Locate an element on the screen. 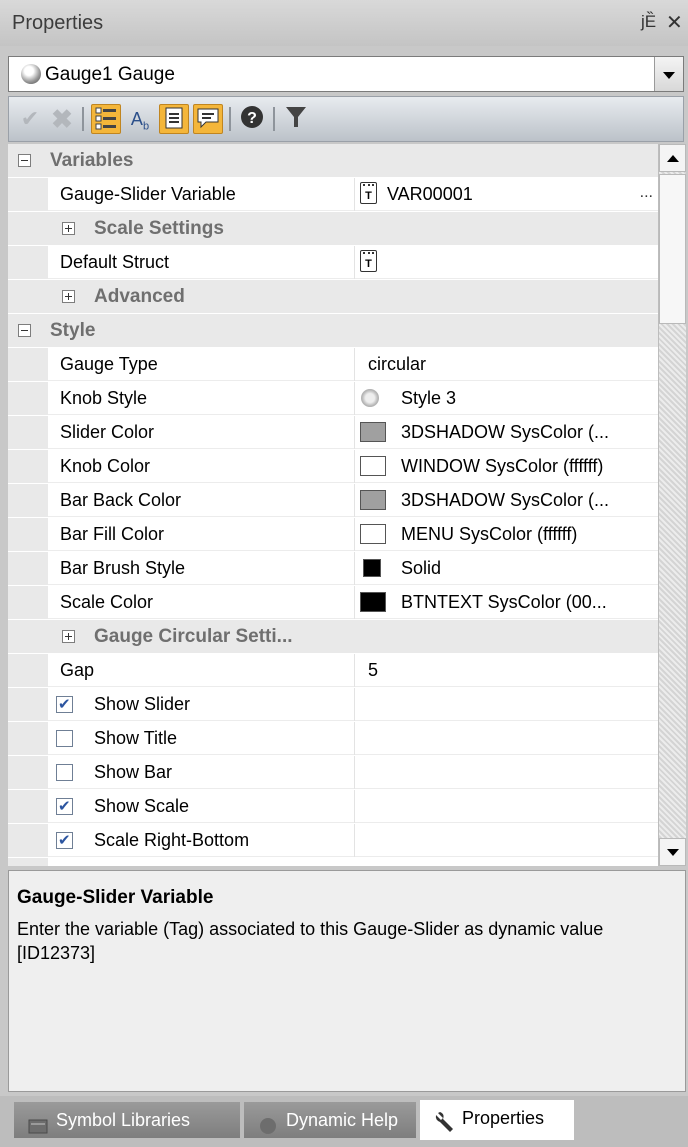  events-icon is located at coordinates (208, 119).